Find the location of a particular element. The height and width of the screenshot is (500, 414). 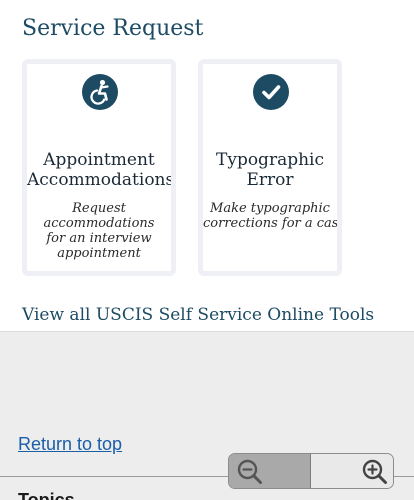

zoom-control is located at coordinates (311, 471).